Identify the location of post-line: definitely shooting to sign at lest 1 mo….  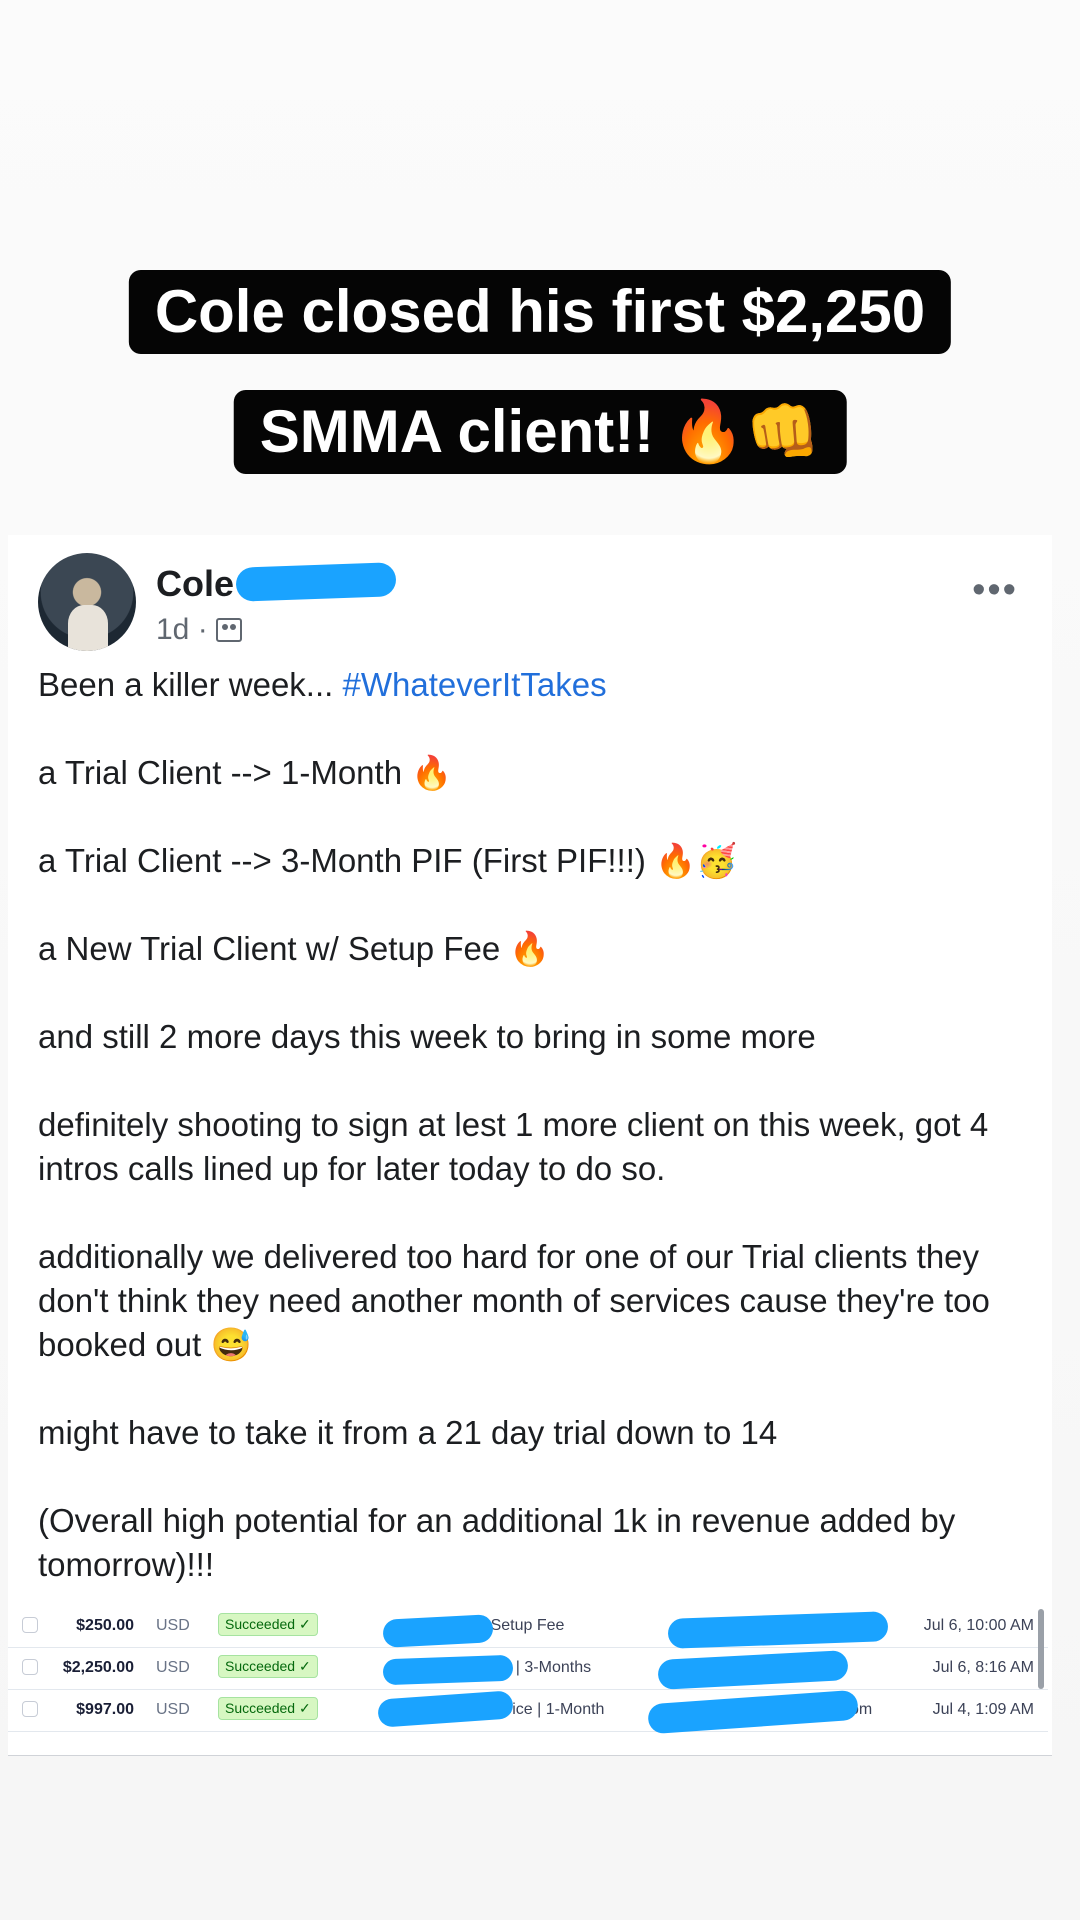
(513, 1146).